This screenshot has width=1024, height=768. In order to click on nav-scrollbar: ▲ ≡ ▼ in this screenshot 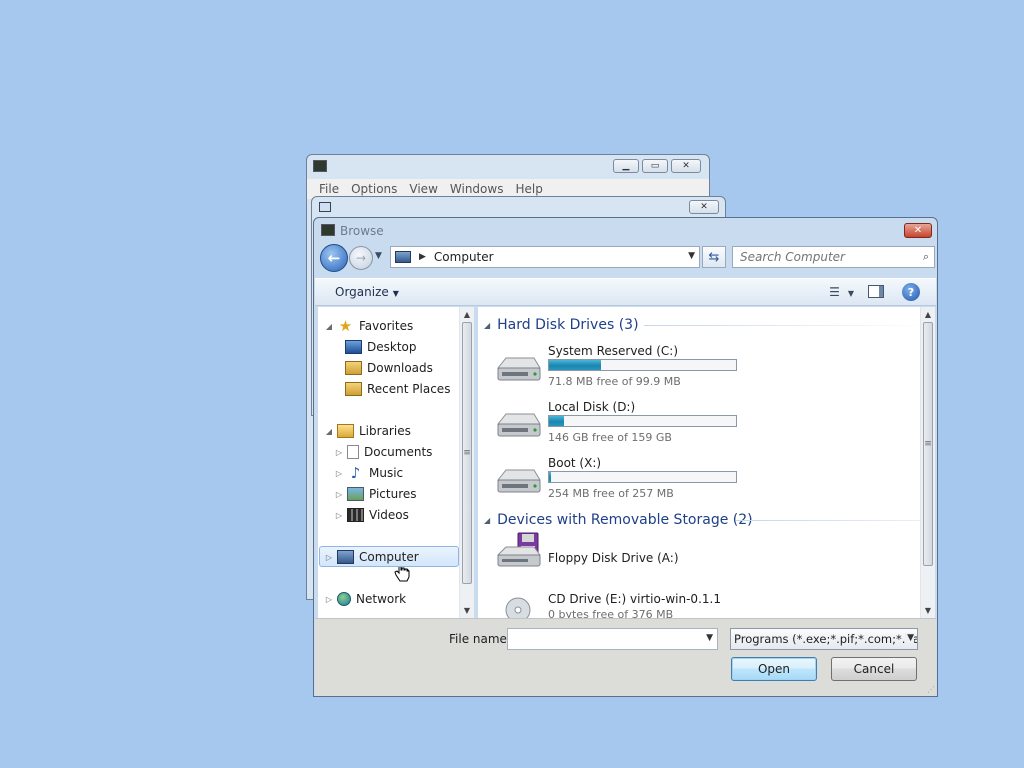, I will do `click(466, 462)`.